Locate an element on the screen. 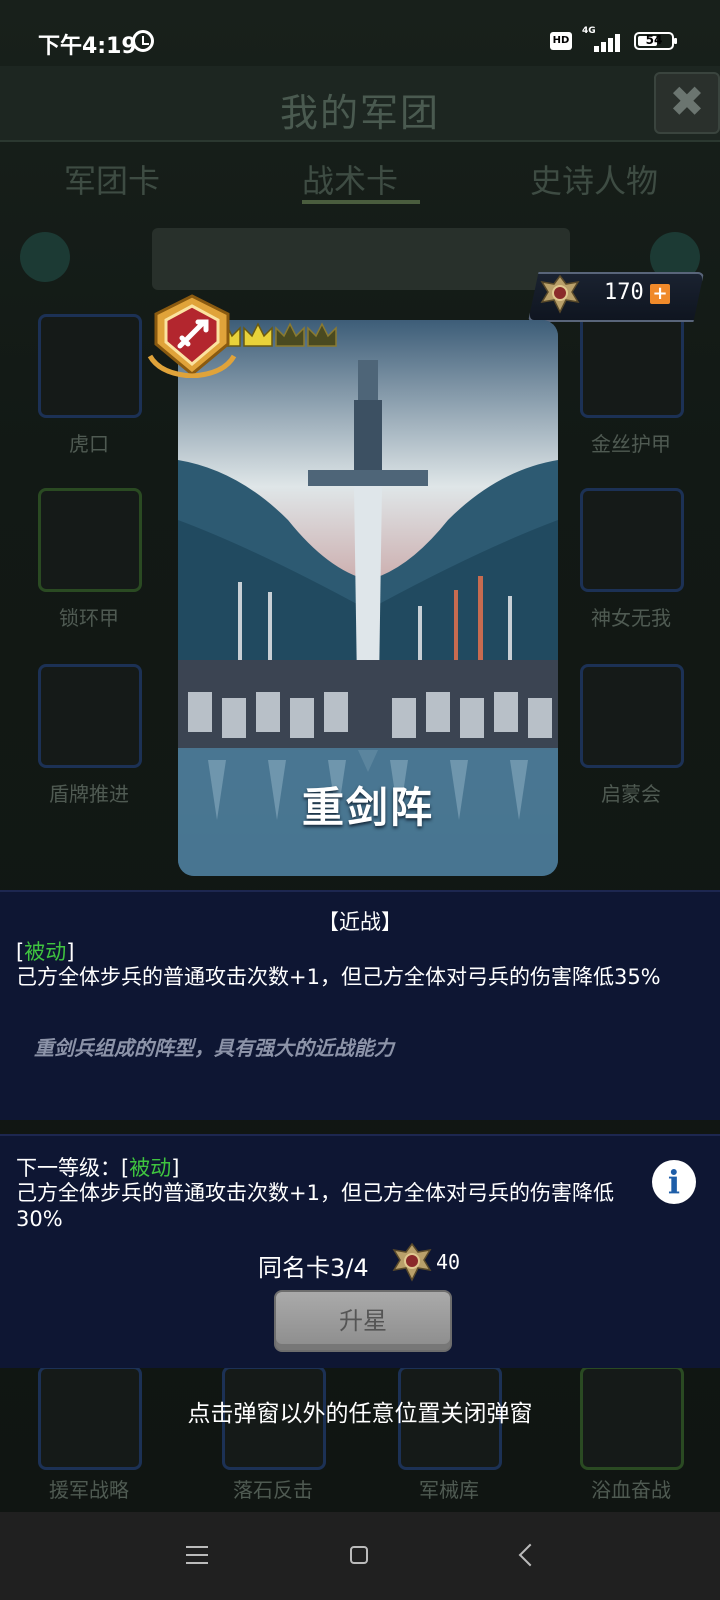 This screenshot has height=1600, width=720. next-level-close: ] is located at coordinates (175, 1168).